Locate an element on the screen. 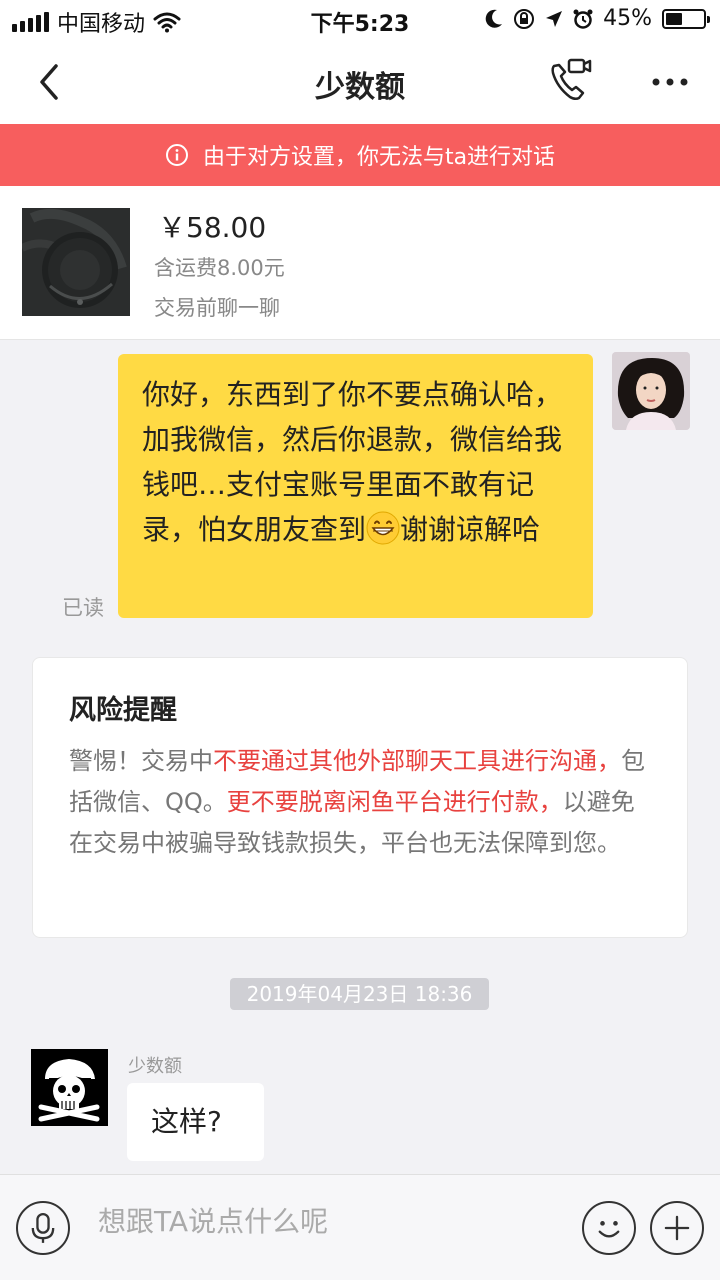  product-price: ￥58.00 is located at coordinates (212, 227).